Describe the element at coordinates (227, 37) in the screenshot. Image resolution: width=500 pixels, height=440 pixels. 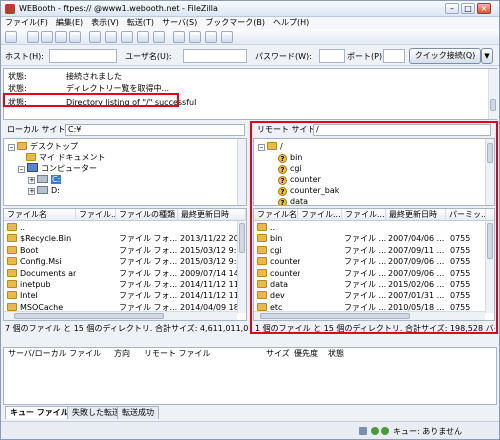
I see `find-icon` at that location.